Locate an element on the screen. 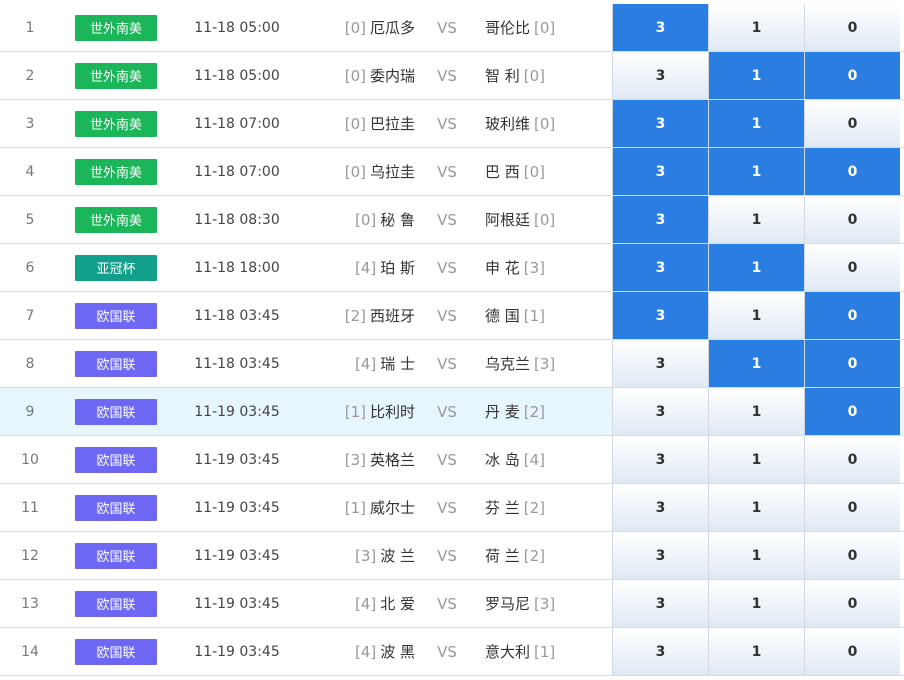  match-time: 11-19 03:45 is located at coordinates (237, 459).